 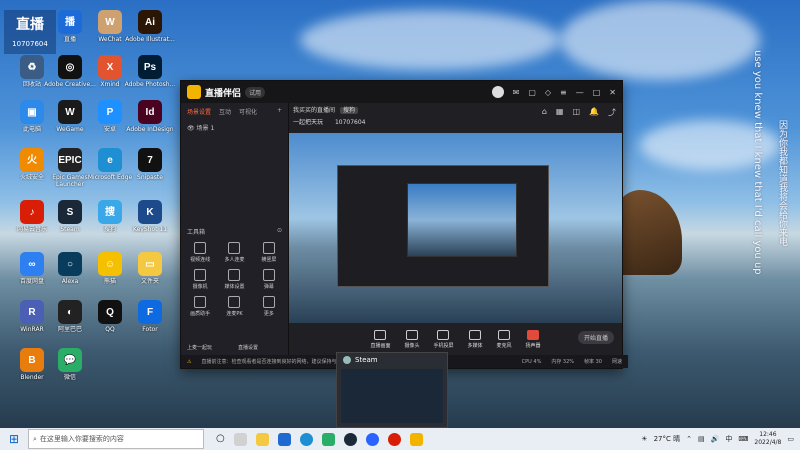 I want to click on app-icon: Q, so click(x=110, y=312).